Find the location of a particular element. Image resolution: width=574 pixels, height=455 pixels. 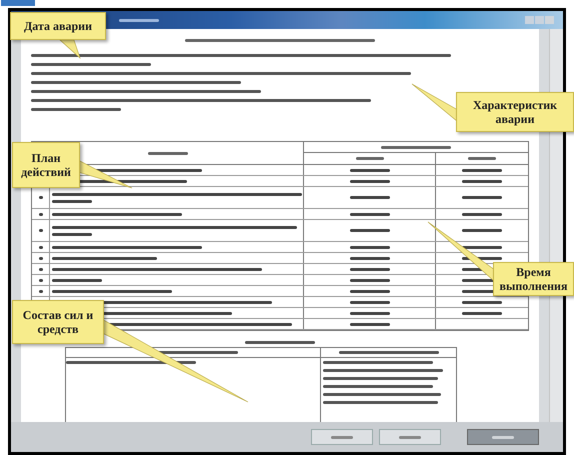

window-controls-icon is located at coordinates (540, 20).